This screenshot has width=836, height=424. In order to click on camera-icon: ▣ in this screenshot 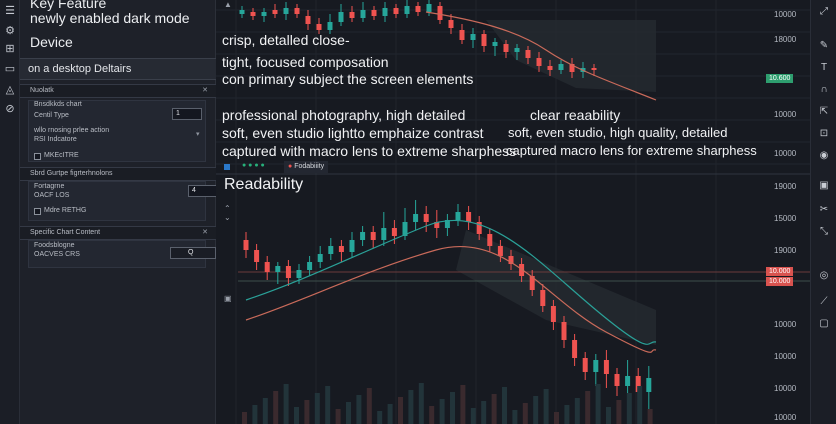, I will do `click(824, 186)`.